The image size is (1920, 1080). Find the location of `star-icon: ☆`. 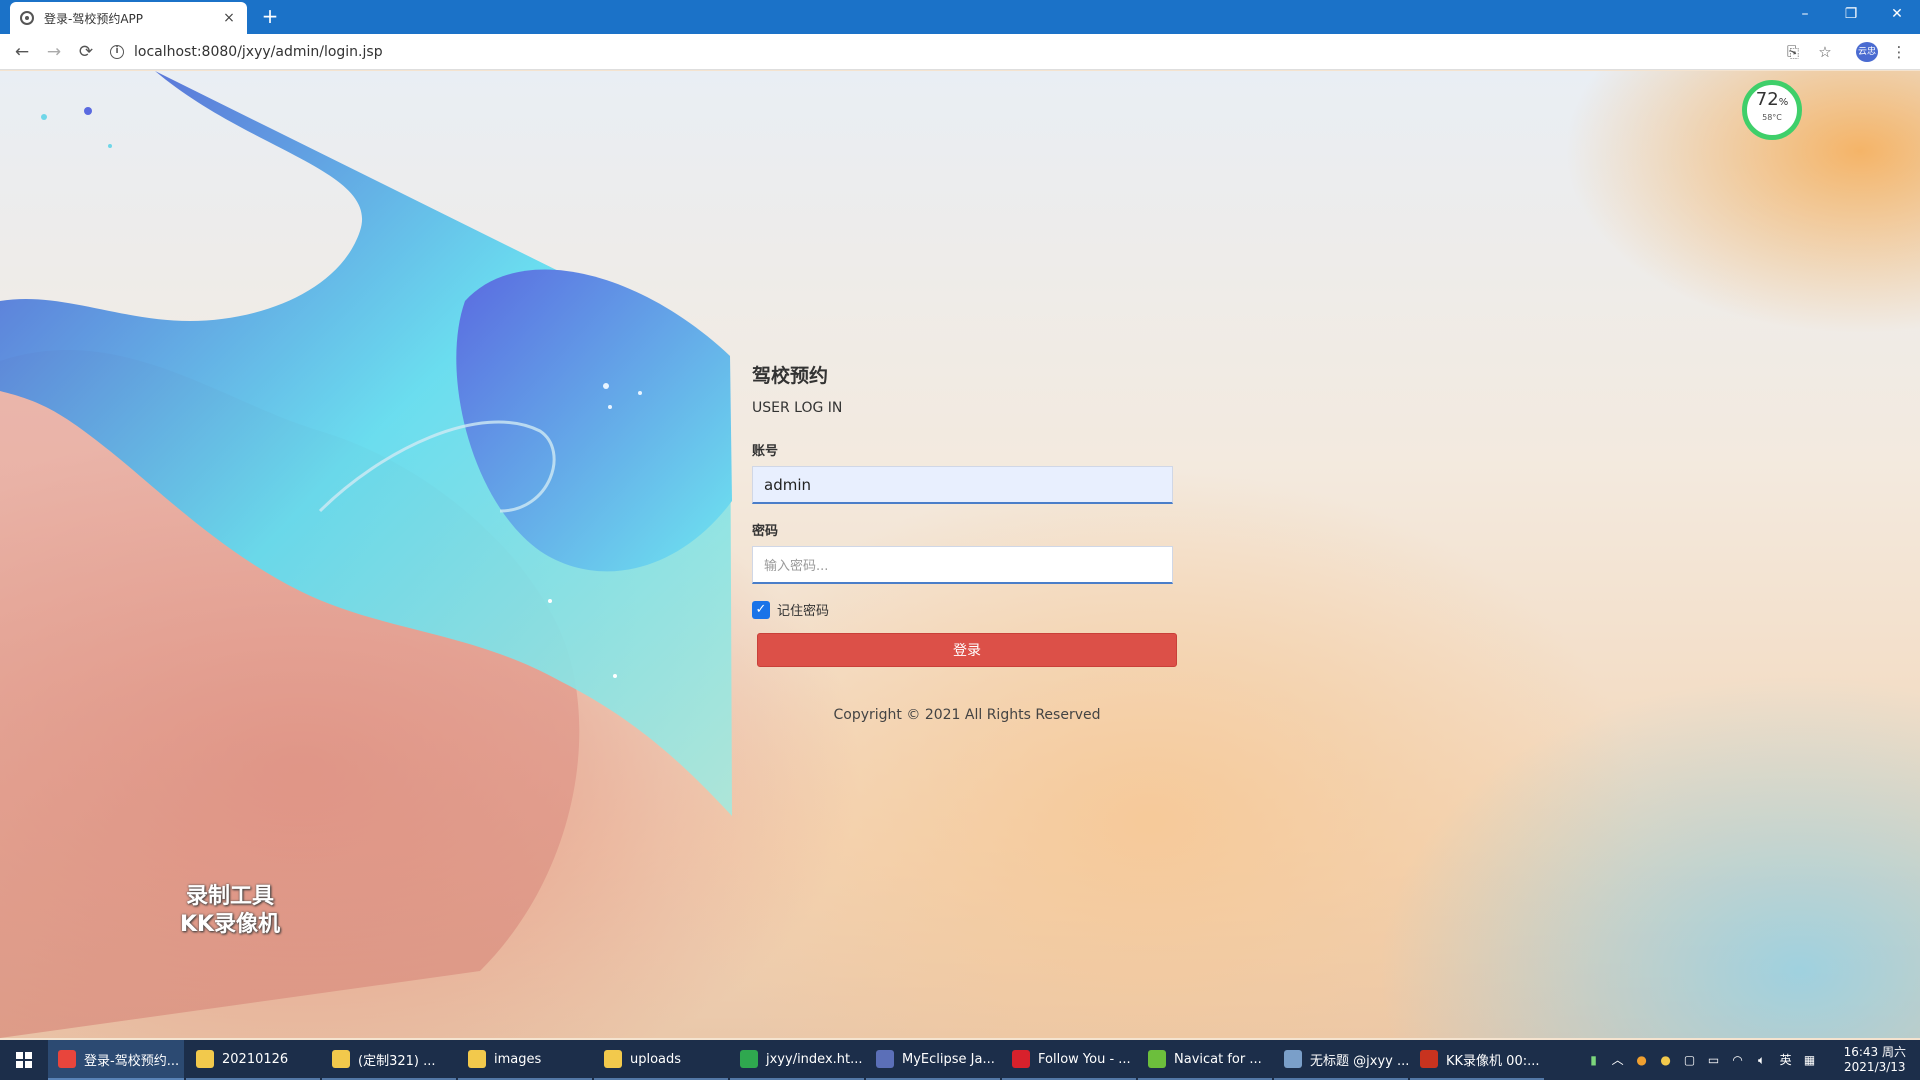

star-icon: ☆ is located at coordinates (1825, 52).